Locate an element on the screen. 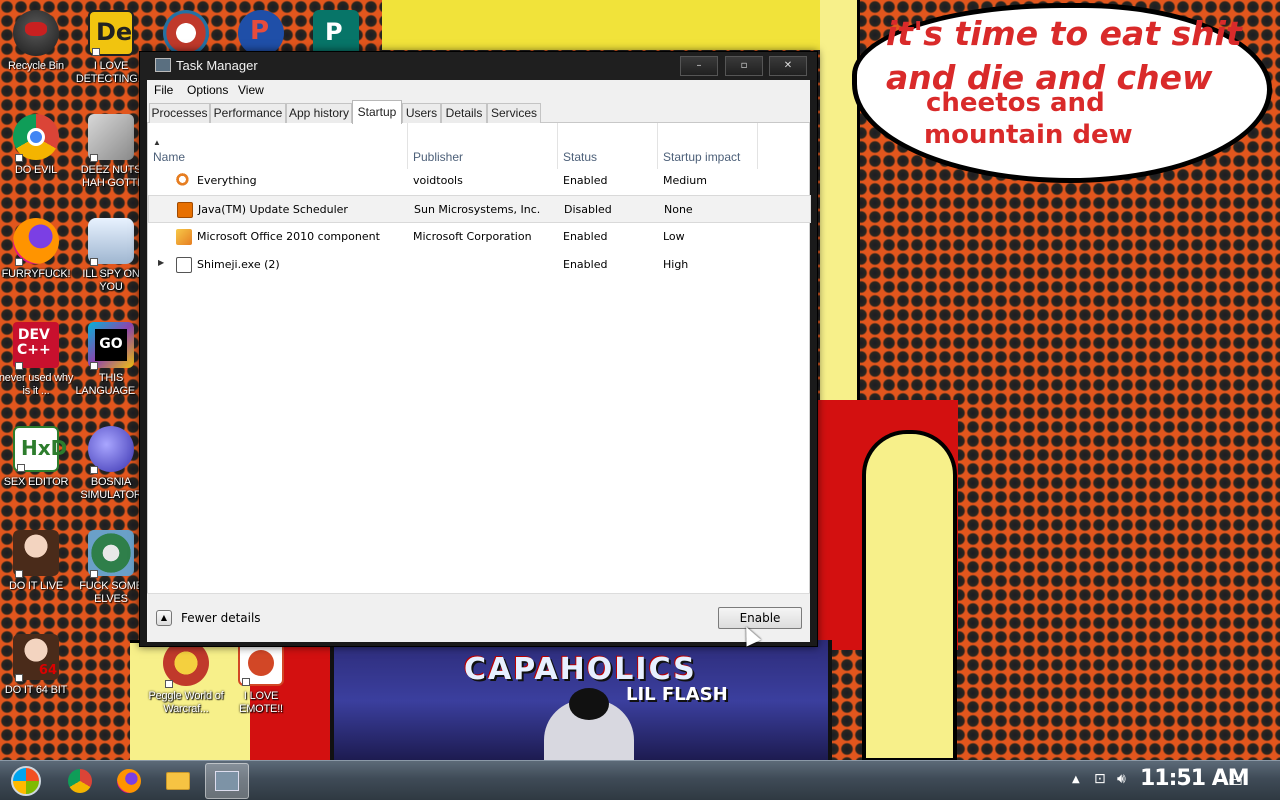  album-cover: CAPAHOLICS LIL FLASH is located at coordinates (581, 701).